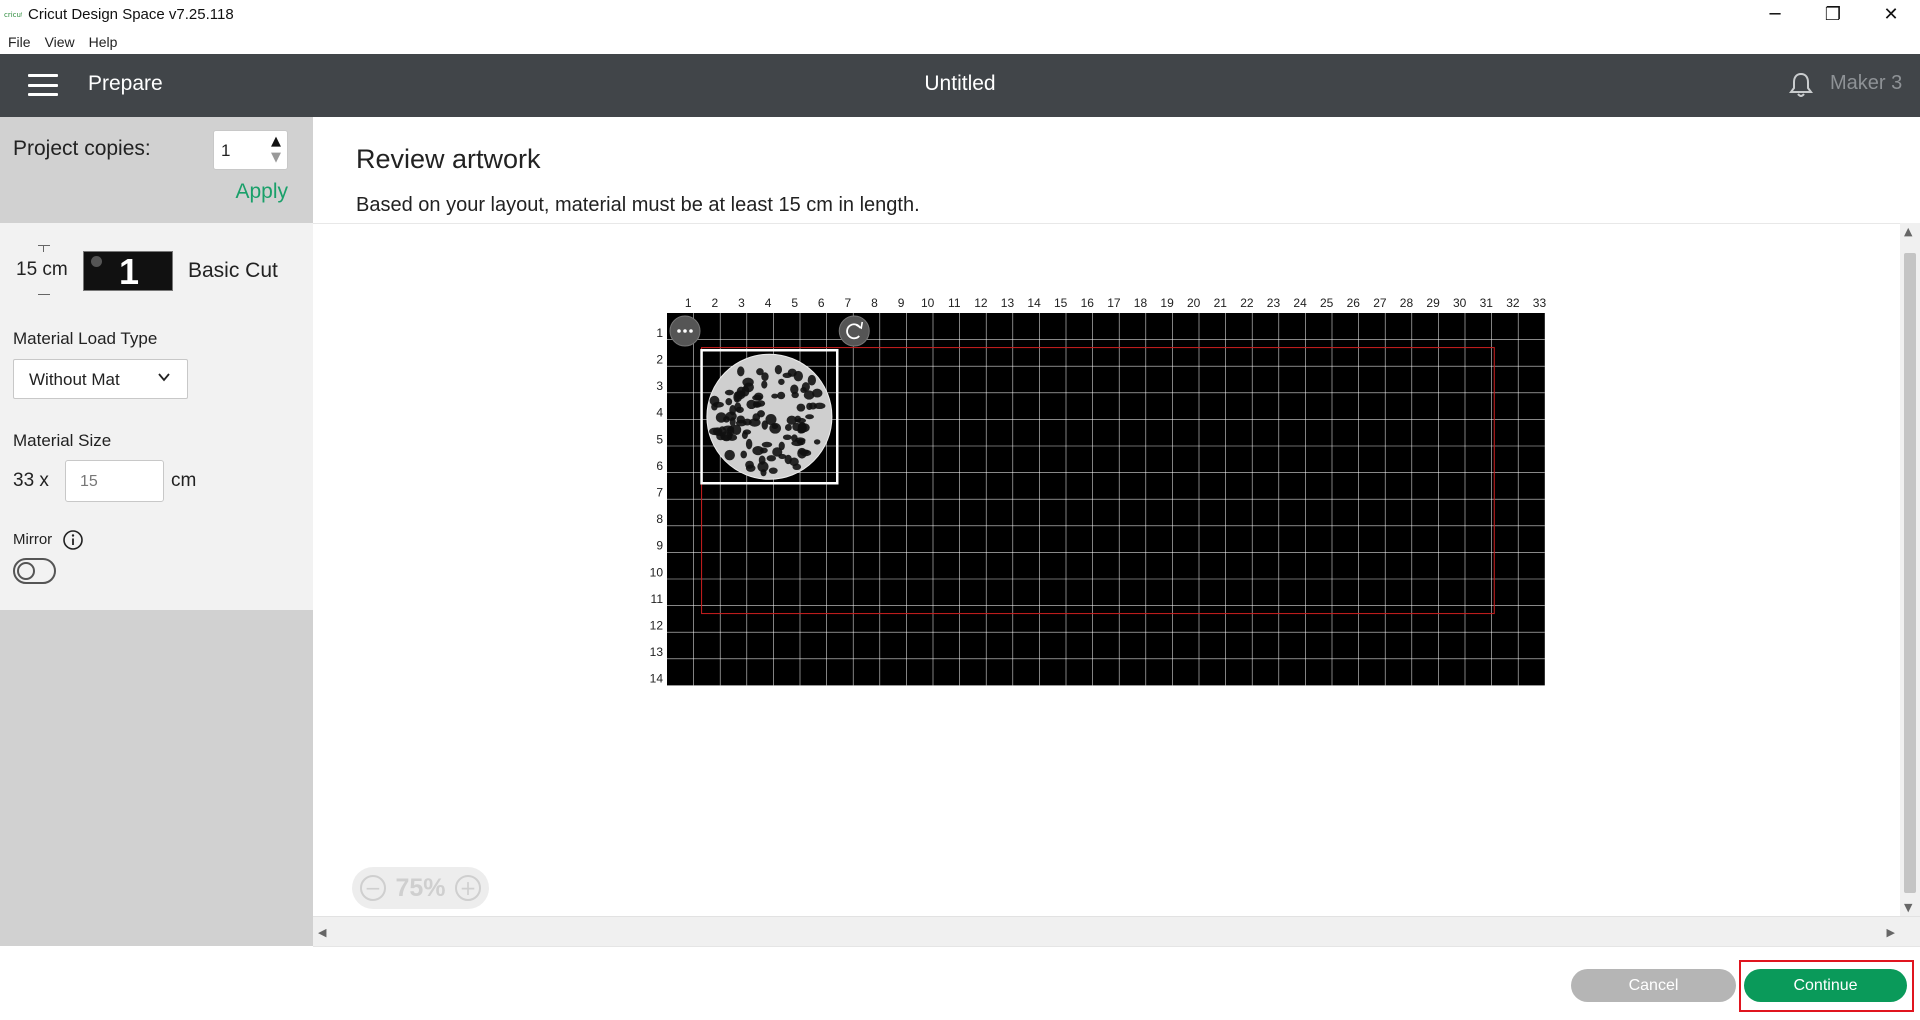 The image size is (1920, 1020). What do you see at coordinates (13, 14) in the screenshot?
I see `cricut-app-icon: cricut` at bounding box center [13, 14].